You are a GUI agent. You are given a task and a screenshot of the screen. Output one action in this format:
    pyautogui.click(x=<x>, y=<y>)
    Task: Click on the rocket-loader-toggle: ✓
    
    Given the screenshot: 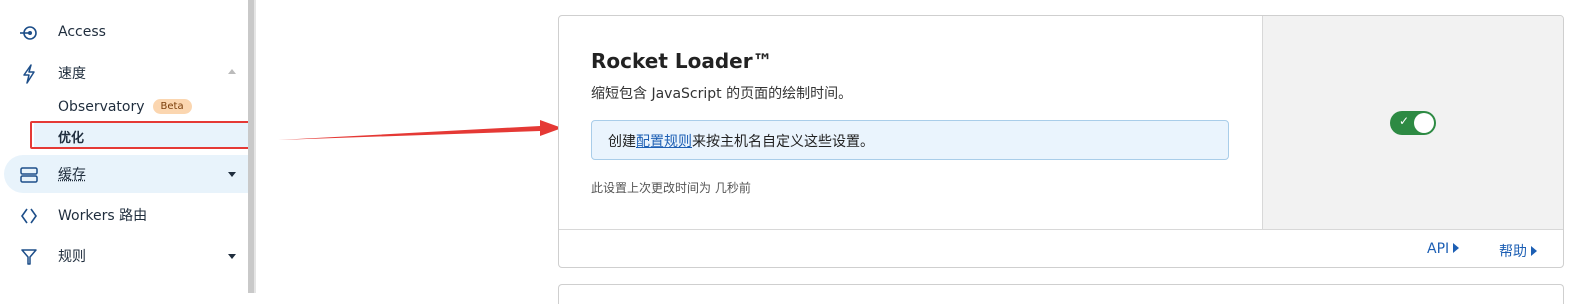 What is the action you would take?
    pyautogui.click(x=1413, y=123)
    